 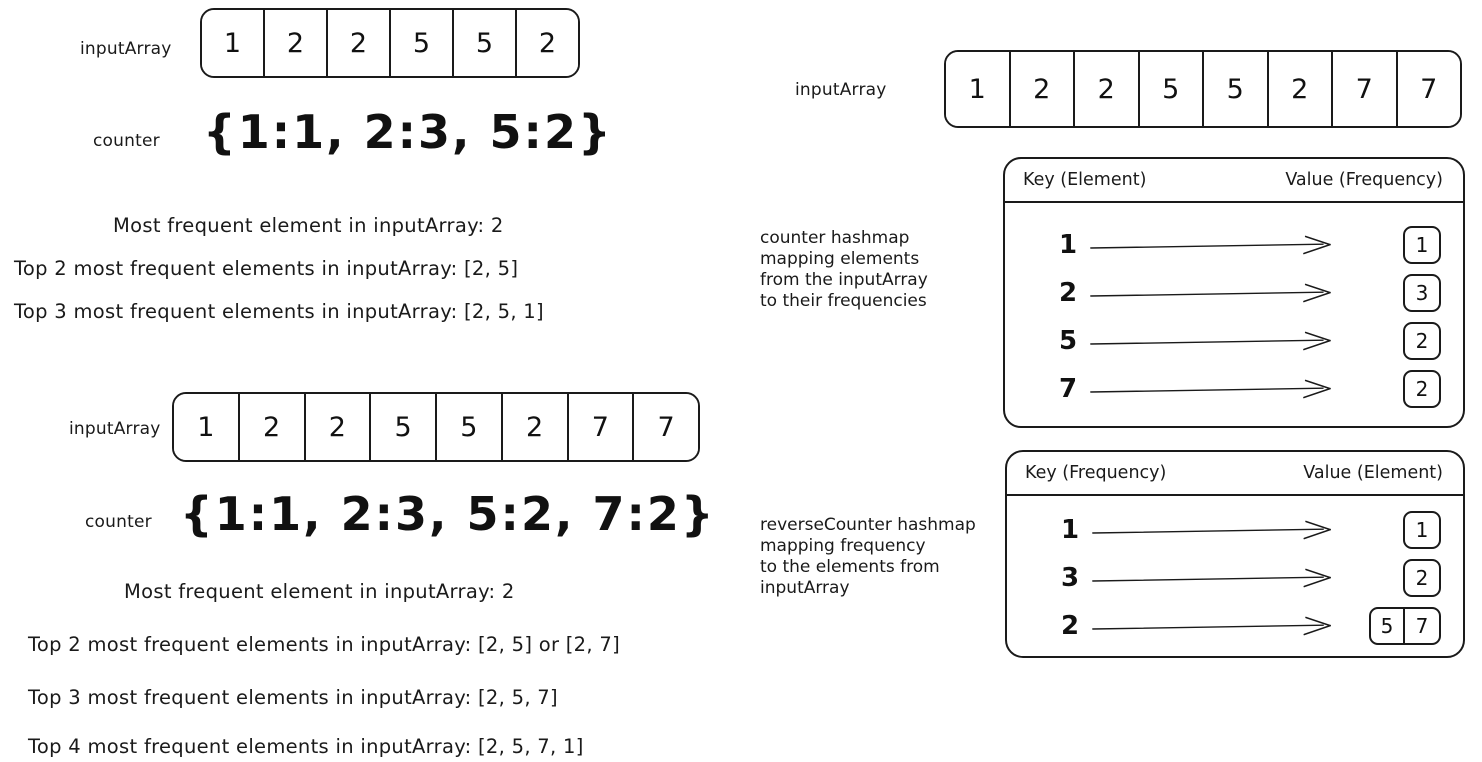 I want to click on counter-map-row: 72, so click(x=1234, y=389).